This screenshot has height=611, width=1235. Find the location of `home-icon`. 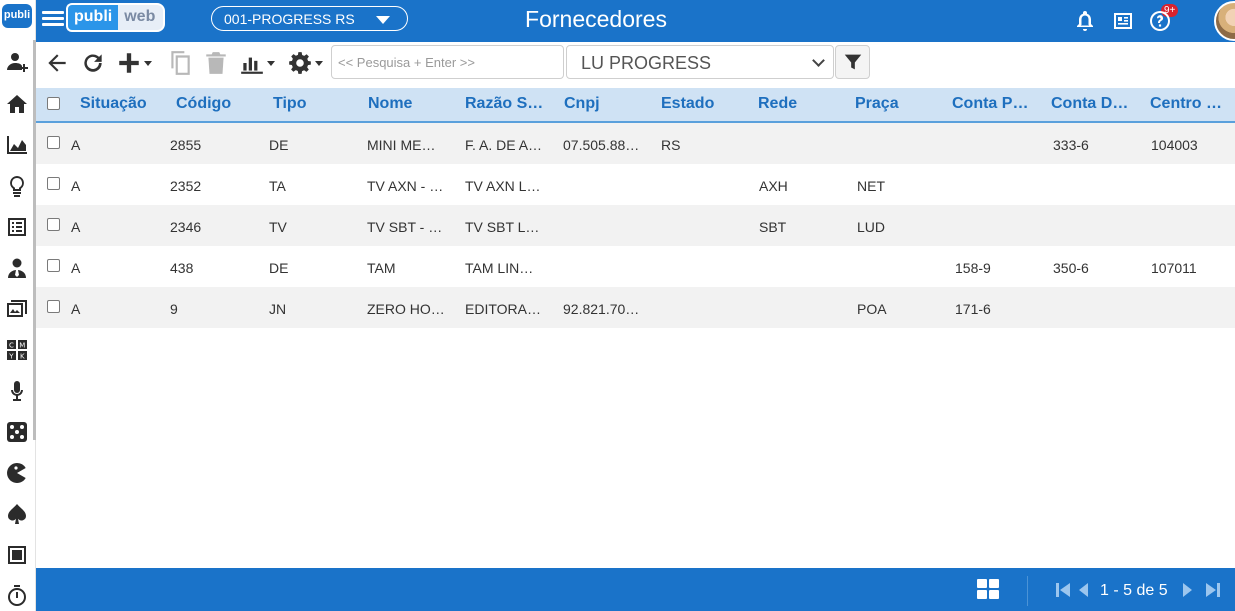

home-icon is located at coordinates (17, 104).